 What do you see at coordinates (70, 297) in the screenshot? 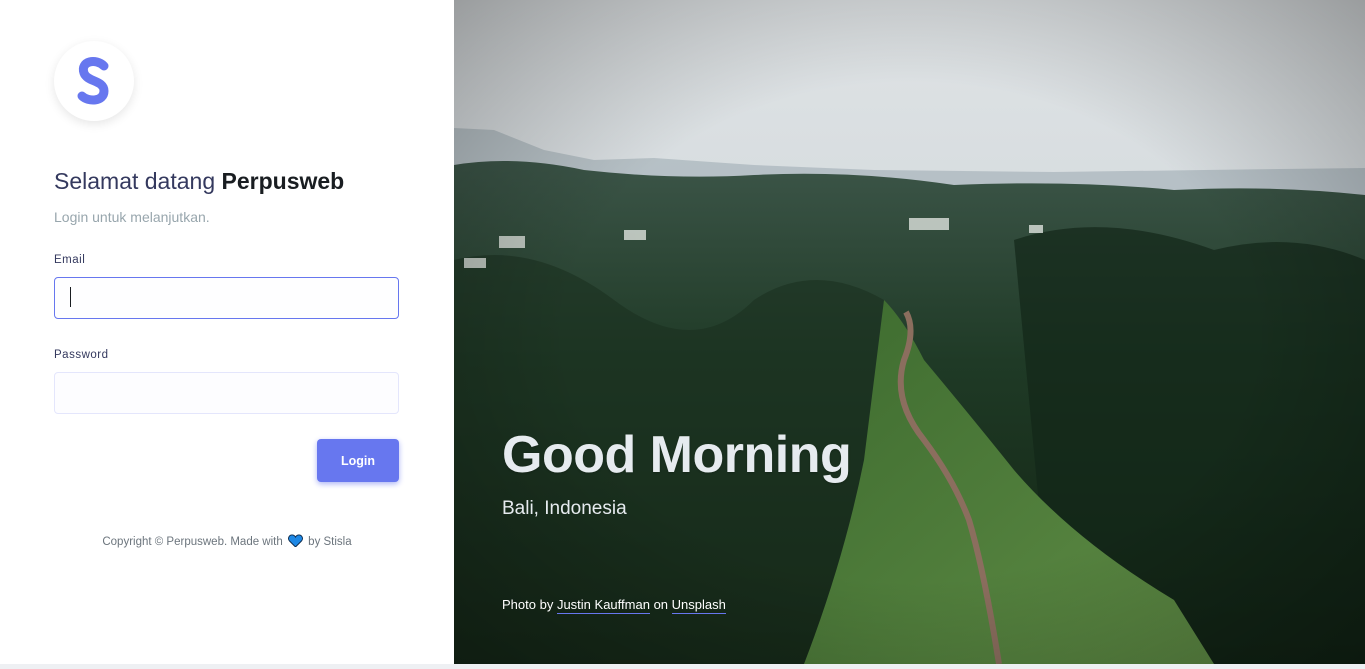
I see `text-cursor` at bounding box center [70, 297].